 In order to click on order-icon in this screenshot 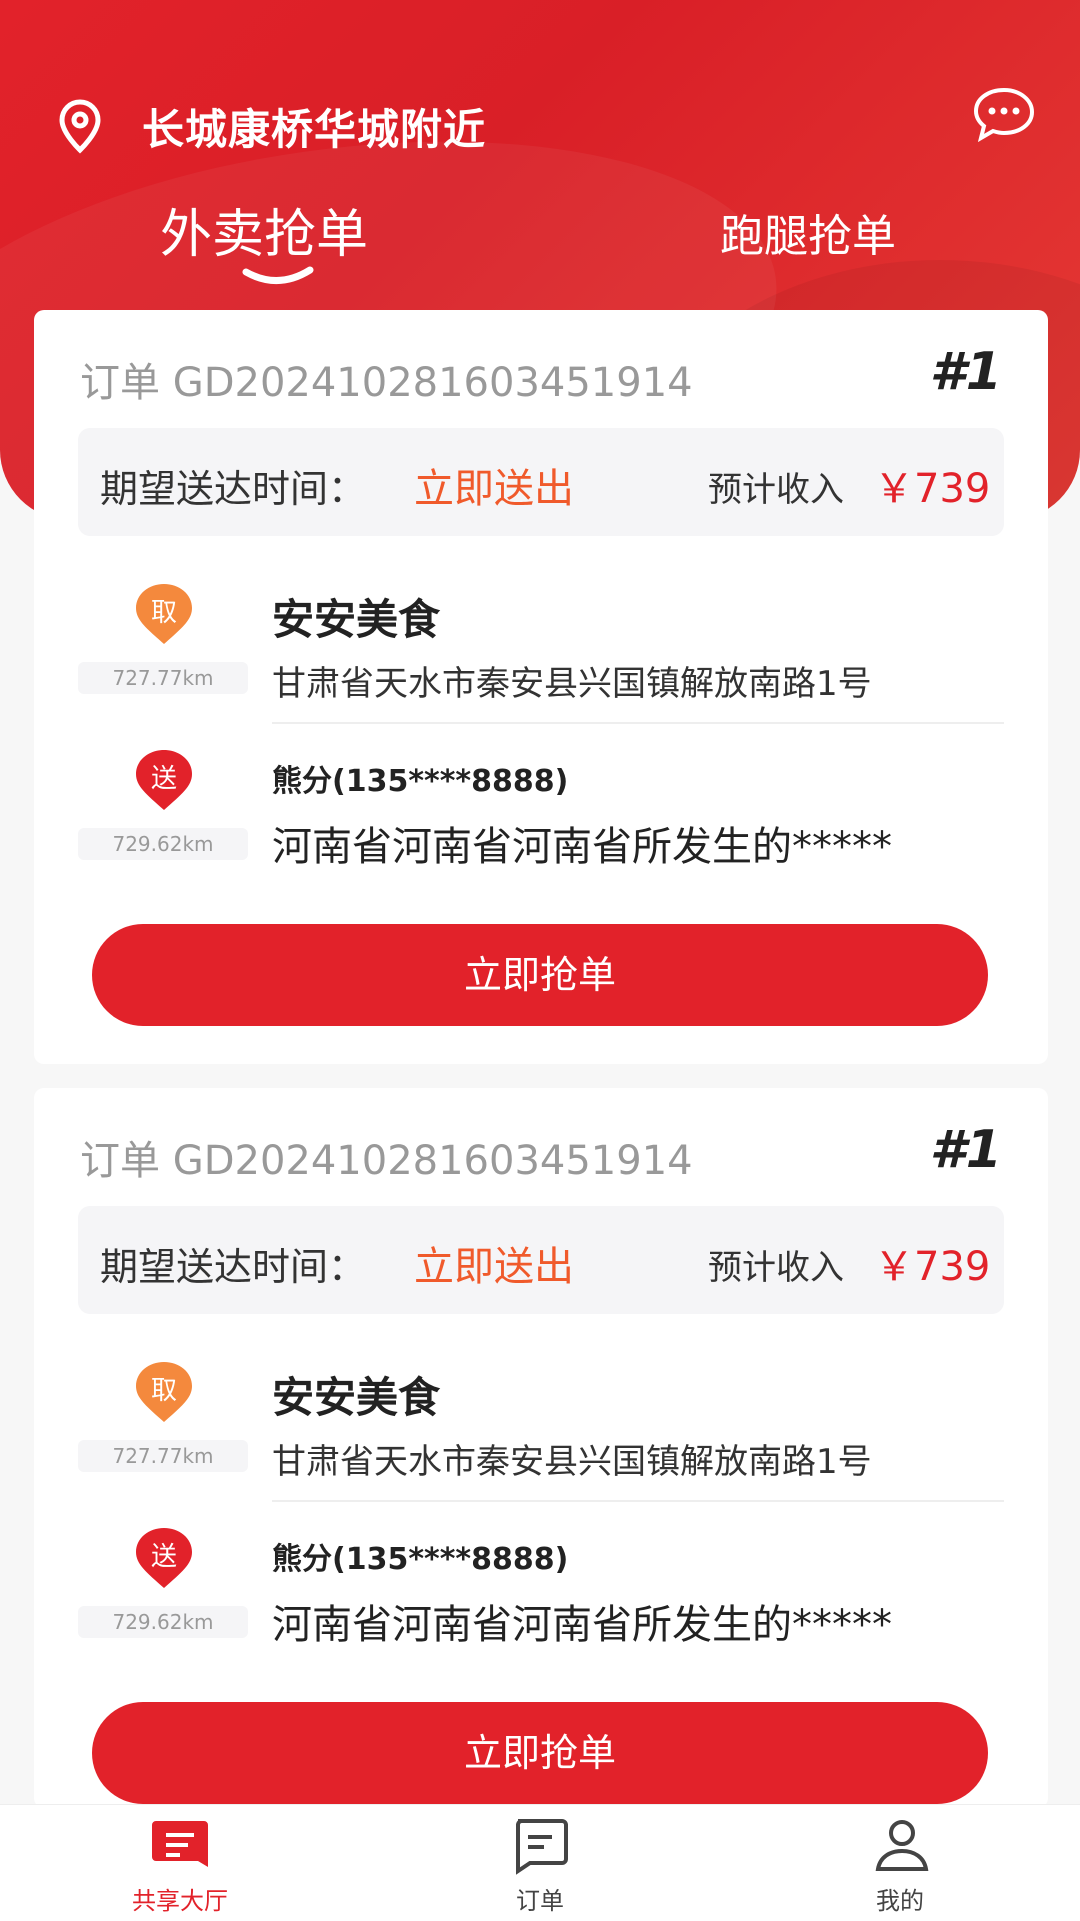, I will do `click(542, 1847)`.